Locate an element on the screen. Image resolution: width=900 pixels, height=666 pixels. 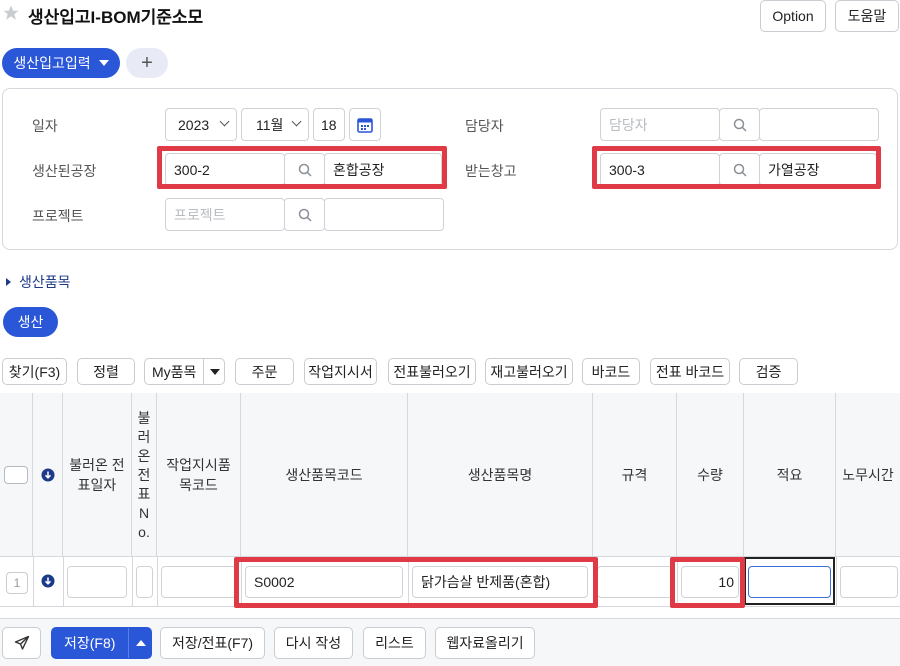
row-number: 1 is located at coordinates (17, 583).